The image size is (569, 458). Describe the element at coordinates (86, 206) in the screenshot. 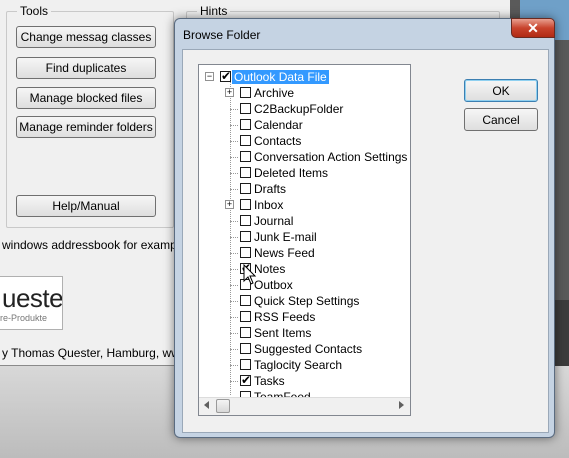

I see `help-manual-button: Help/Manual` at that location.